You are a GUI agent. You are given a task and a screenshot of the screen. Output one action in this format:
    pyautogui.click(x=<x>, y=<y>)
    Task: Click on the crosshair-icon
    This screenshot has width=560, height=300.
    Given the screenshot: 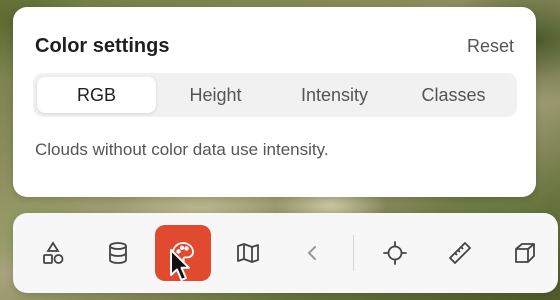 What is the action you would take?
    pyautogui.click(x=395, y=253)
    